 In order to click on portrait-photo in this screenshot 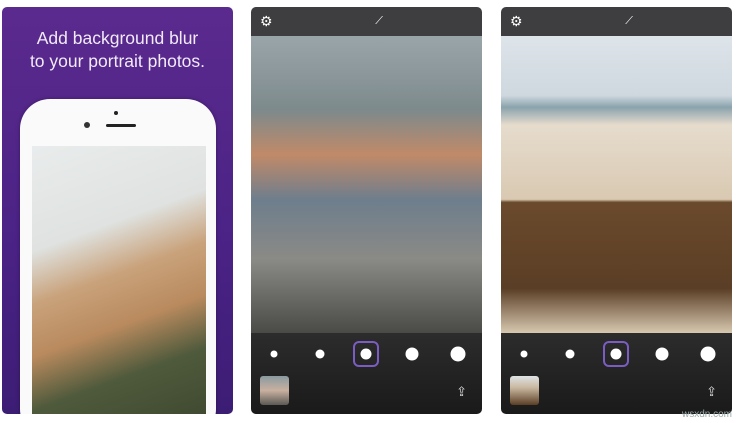, I will do `click(119, 280)`.